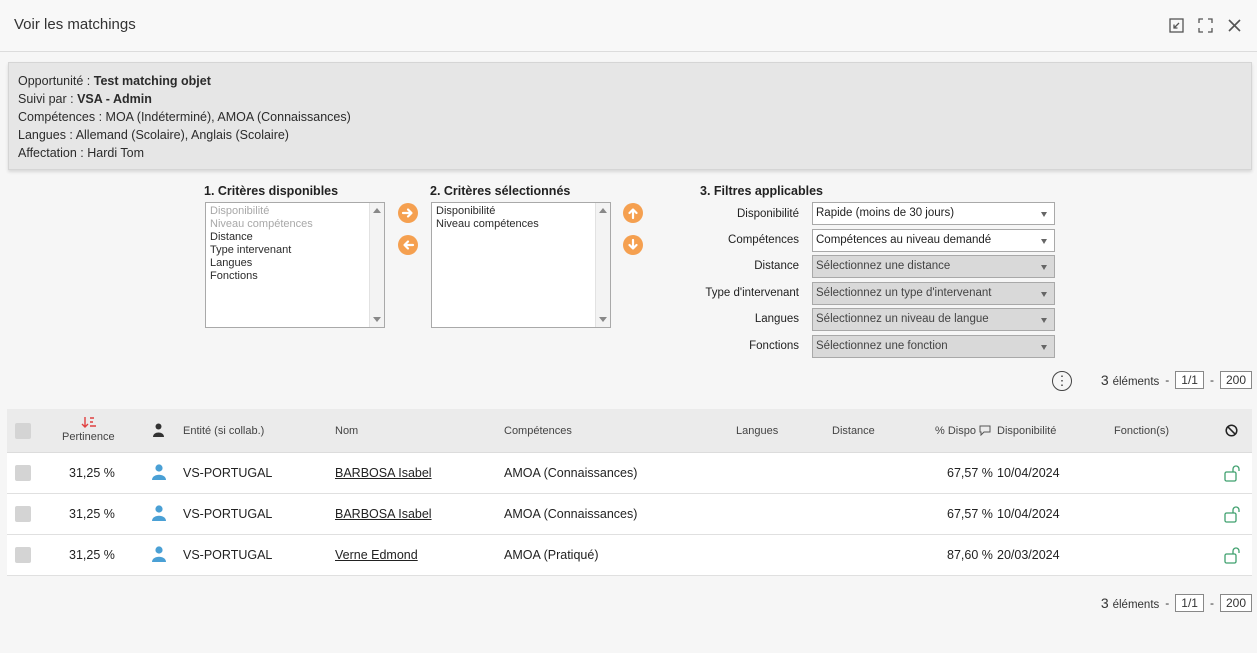 The image size is (1257, 653). I want to click on criteres-selectionnes-list: Disponibilité Niveau compétences, so click(521, 265).